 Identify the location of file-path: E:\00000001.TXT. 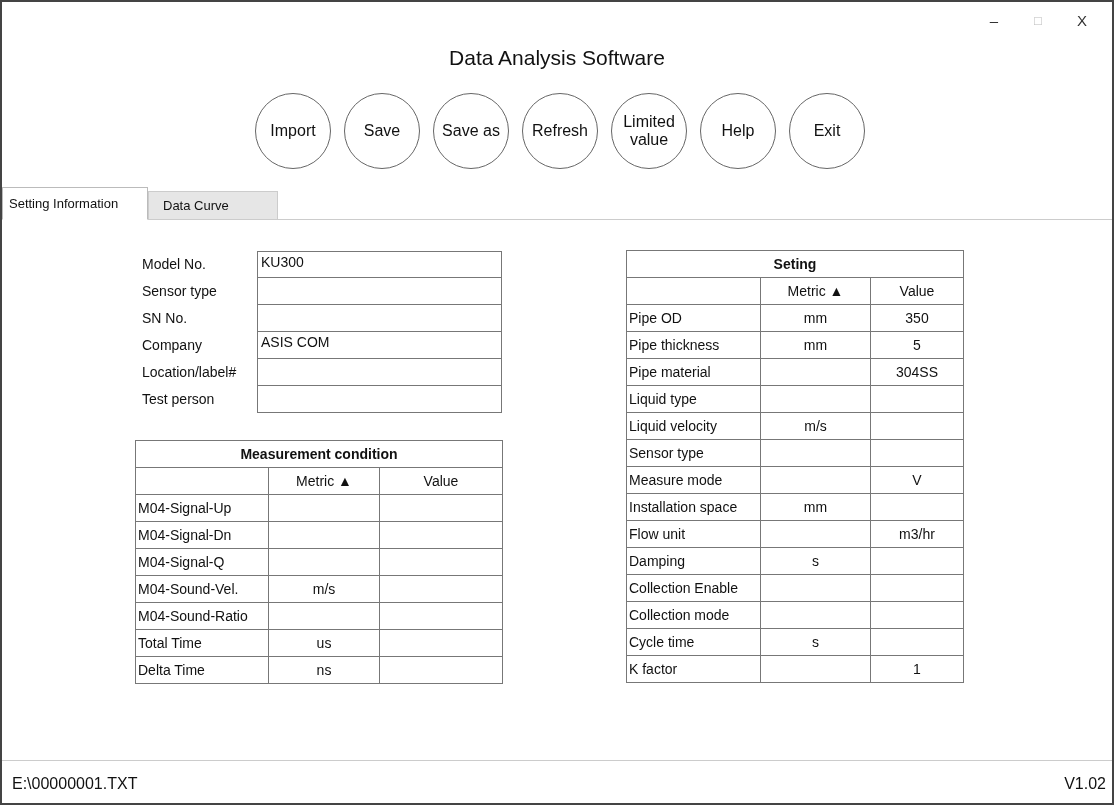
(75, 784).